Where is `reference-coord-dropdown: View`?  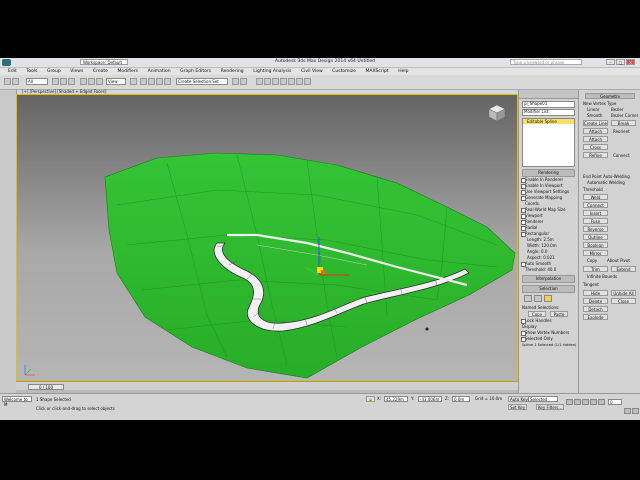
reference-coord-dropdown: View is located at coordinates (116, 81).